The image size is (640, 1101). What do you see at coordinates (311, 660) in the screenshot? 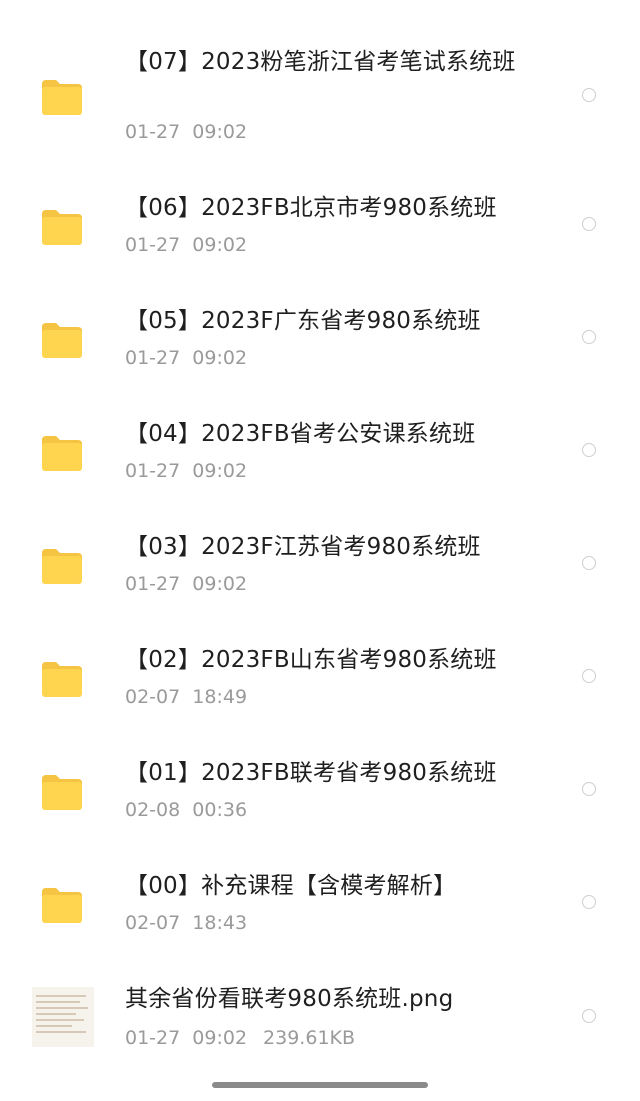
I see `file-name: 【02】2023FB山东省考980系统班` at bounding box center [311, 660].